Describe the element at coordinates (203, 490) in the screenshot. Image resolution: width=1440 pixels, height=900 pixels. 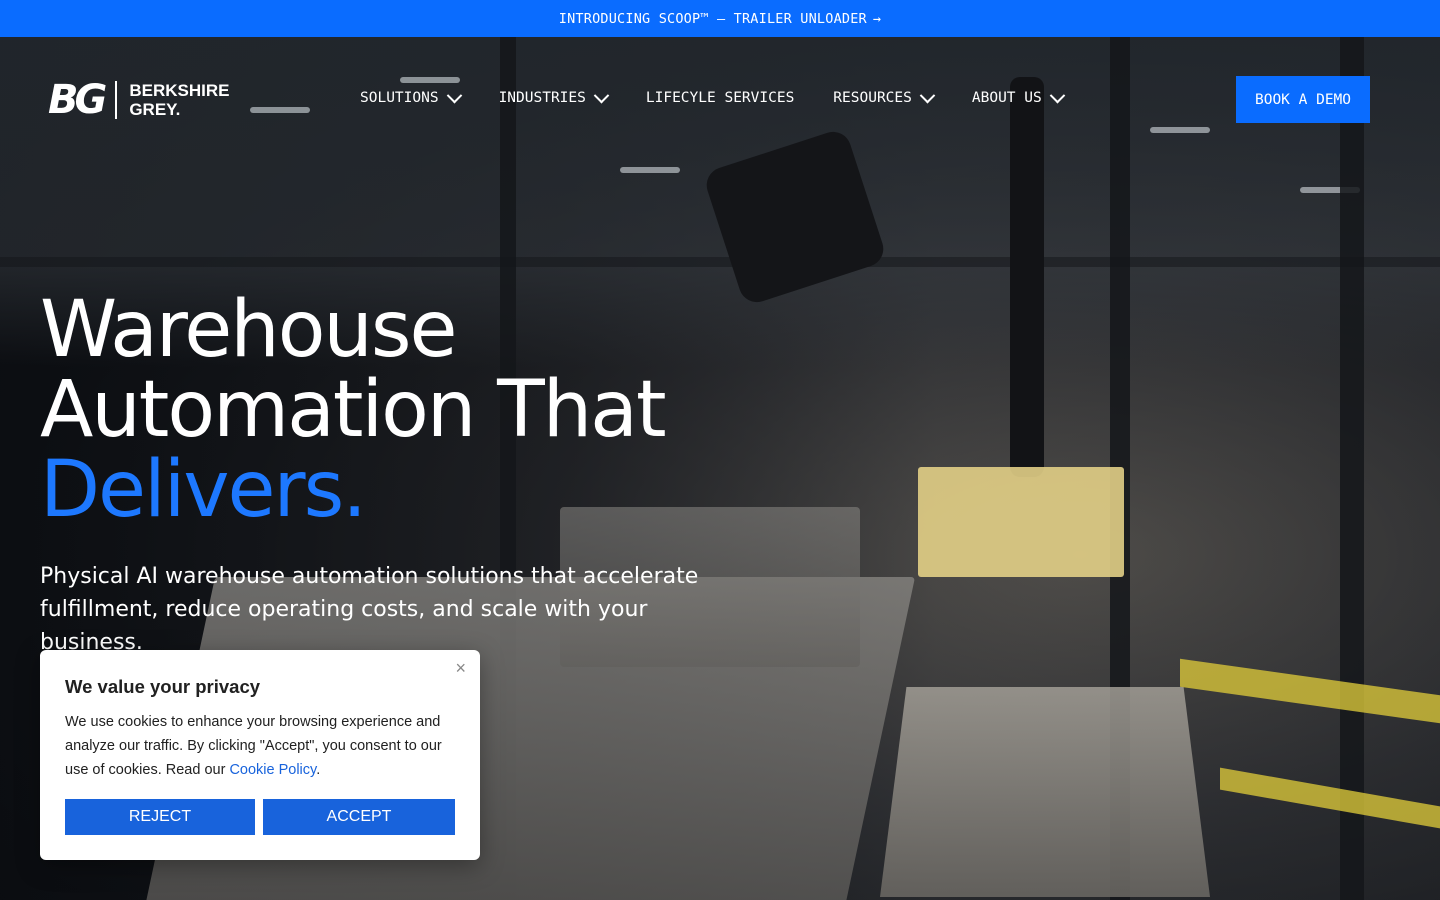
I see `headline-line3: Delivers.` at that location.